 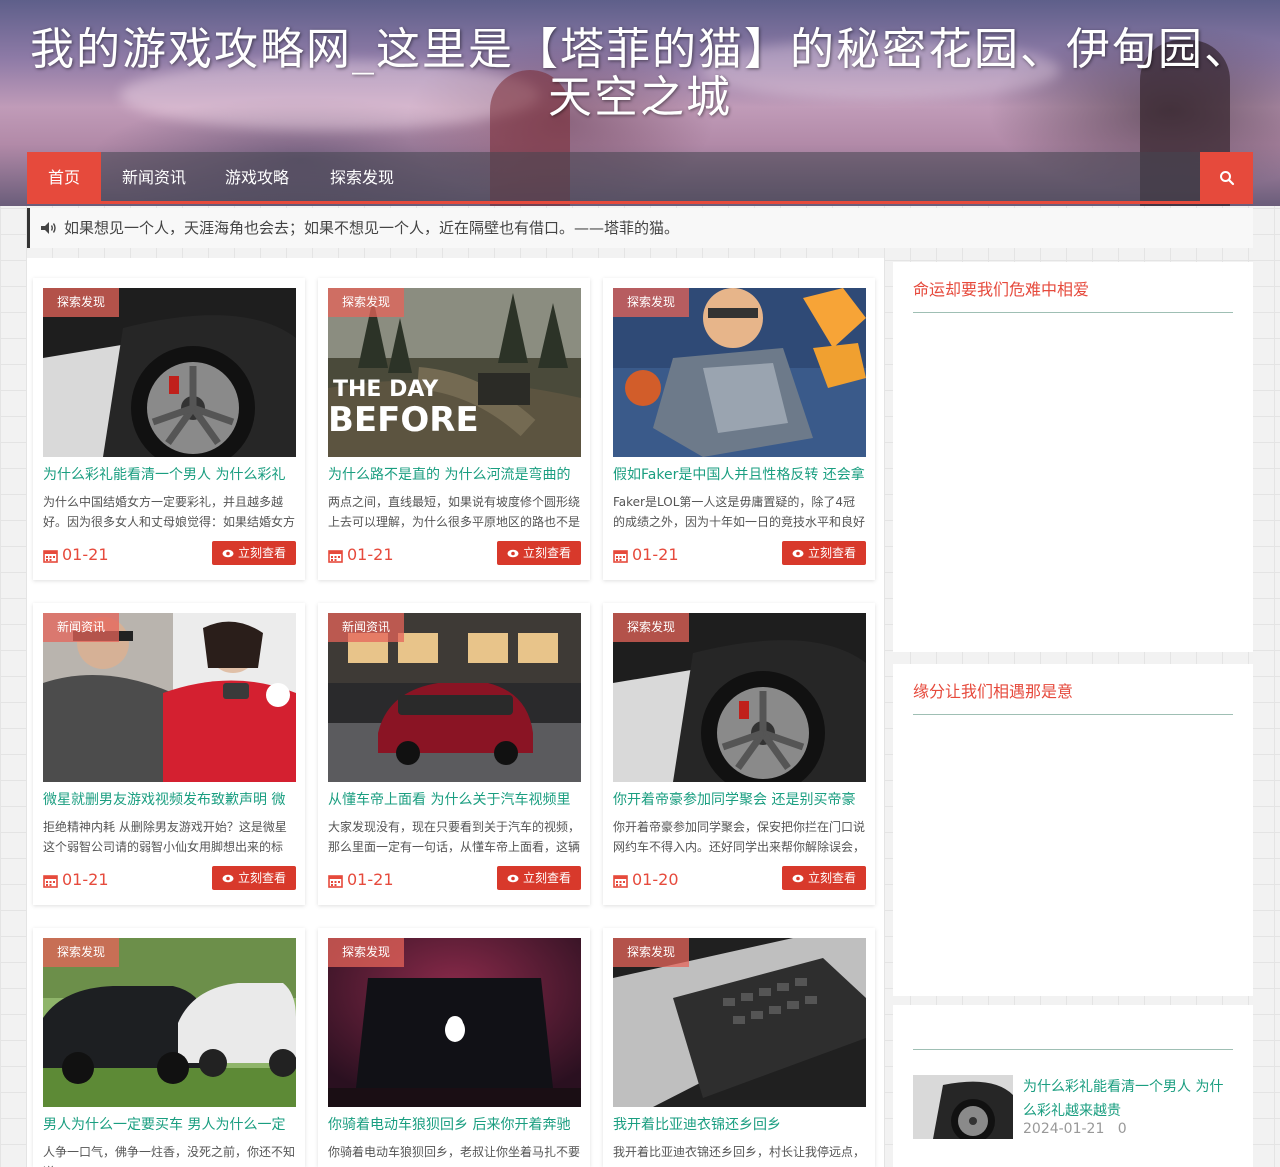 I want to click on sidebar-widget-3: 为什么彩礼能看清一个男人 为什么彩礼越来越贵 2024-01-21 0, so click(x=1073, y=1086).